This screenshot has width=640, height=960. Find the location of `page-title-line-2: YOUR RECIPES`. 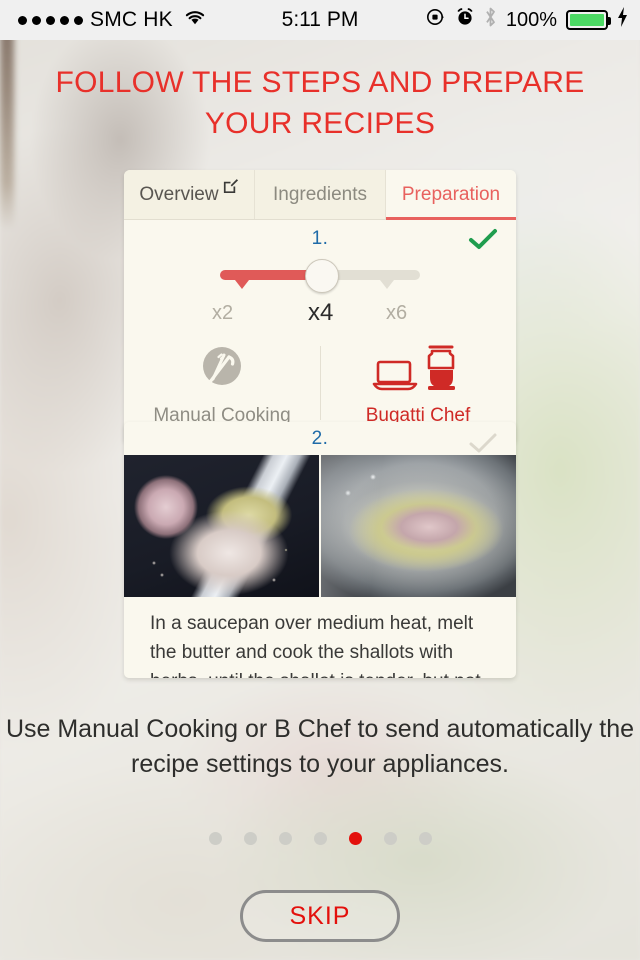

page-title-line-2: YOUR RECIPES is located at coordinates (320, 123).